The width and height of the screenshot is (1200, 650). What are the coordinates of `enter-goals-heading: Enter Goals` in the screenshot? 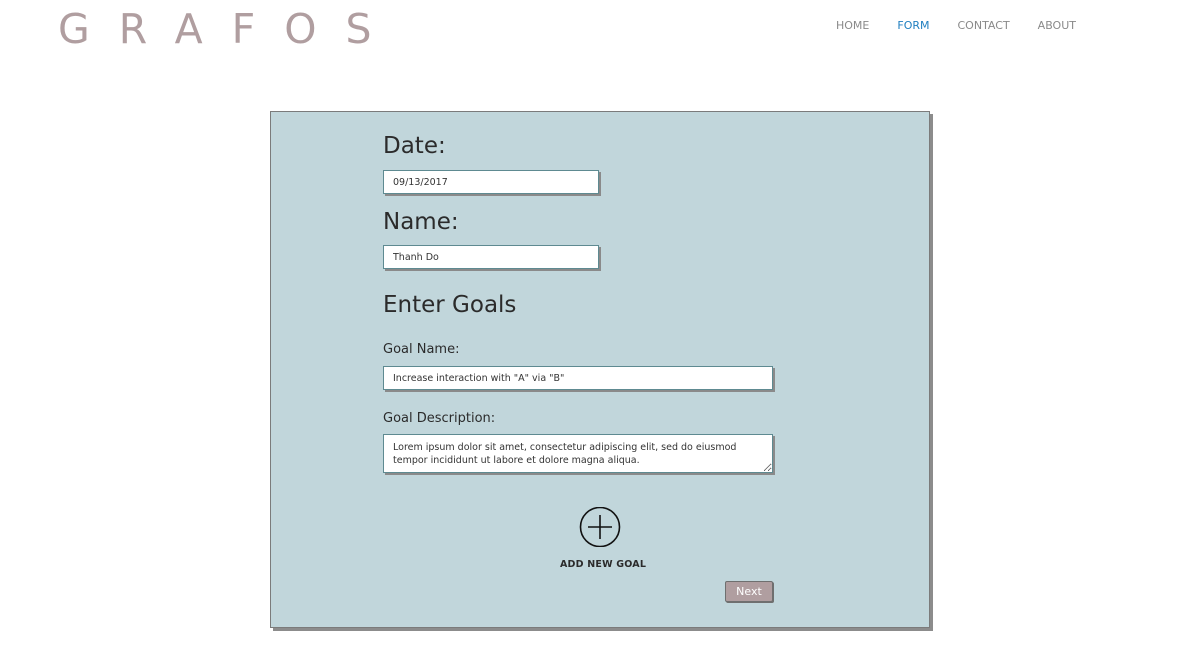 It's located at (450, 305).